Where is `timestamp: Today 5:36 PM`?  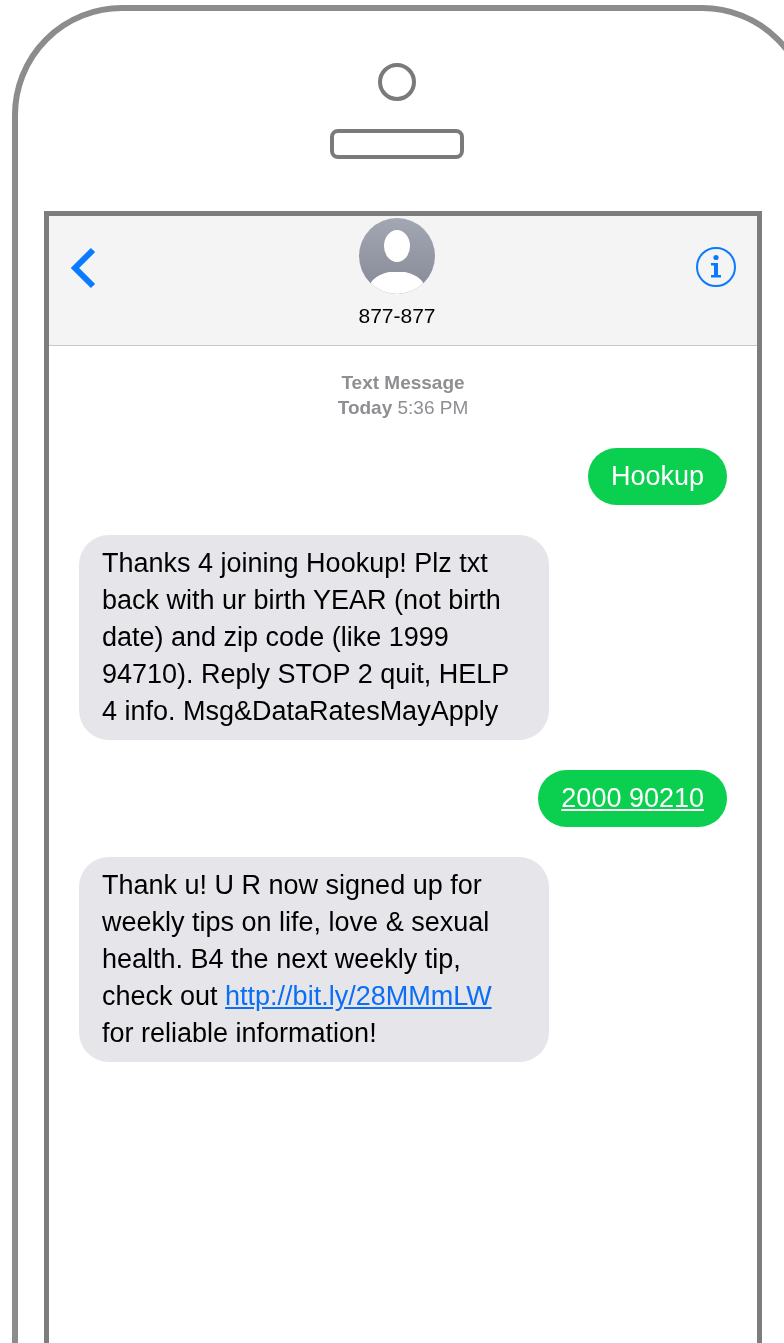
timestamp: Today 5:36 PM is located at coordinates (403, 408).